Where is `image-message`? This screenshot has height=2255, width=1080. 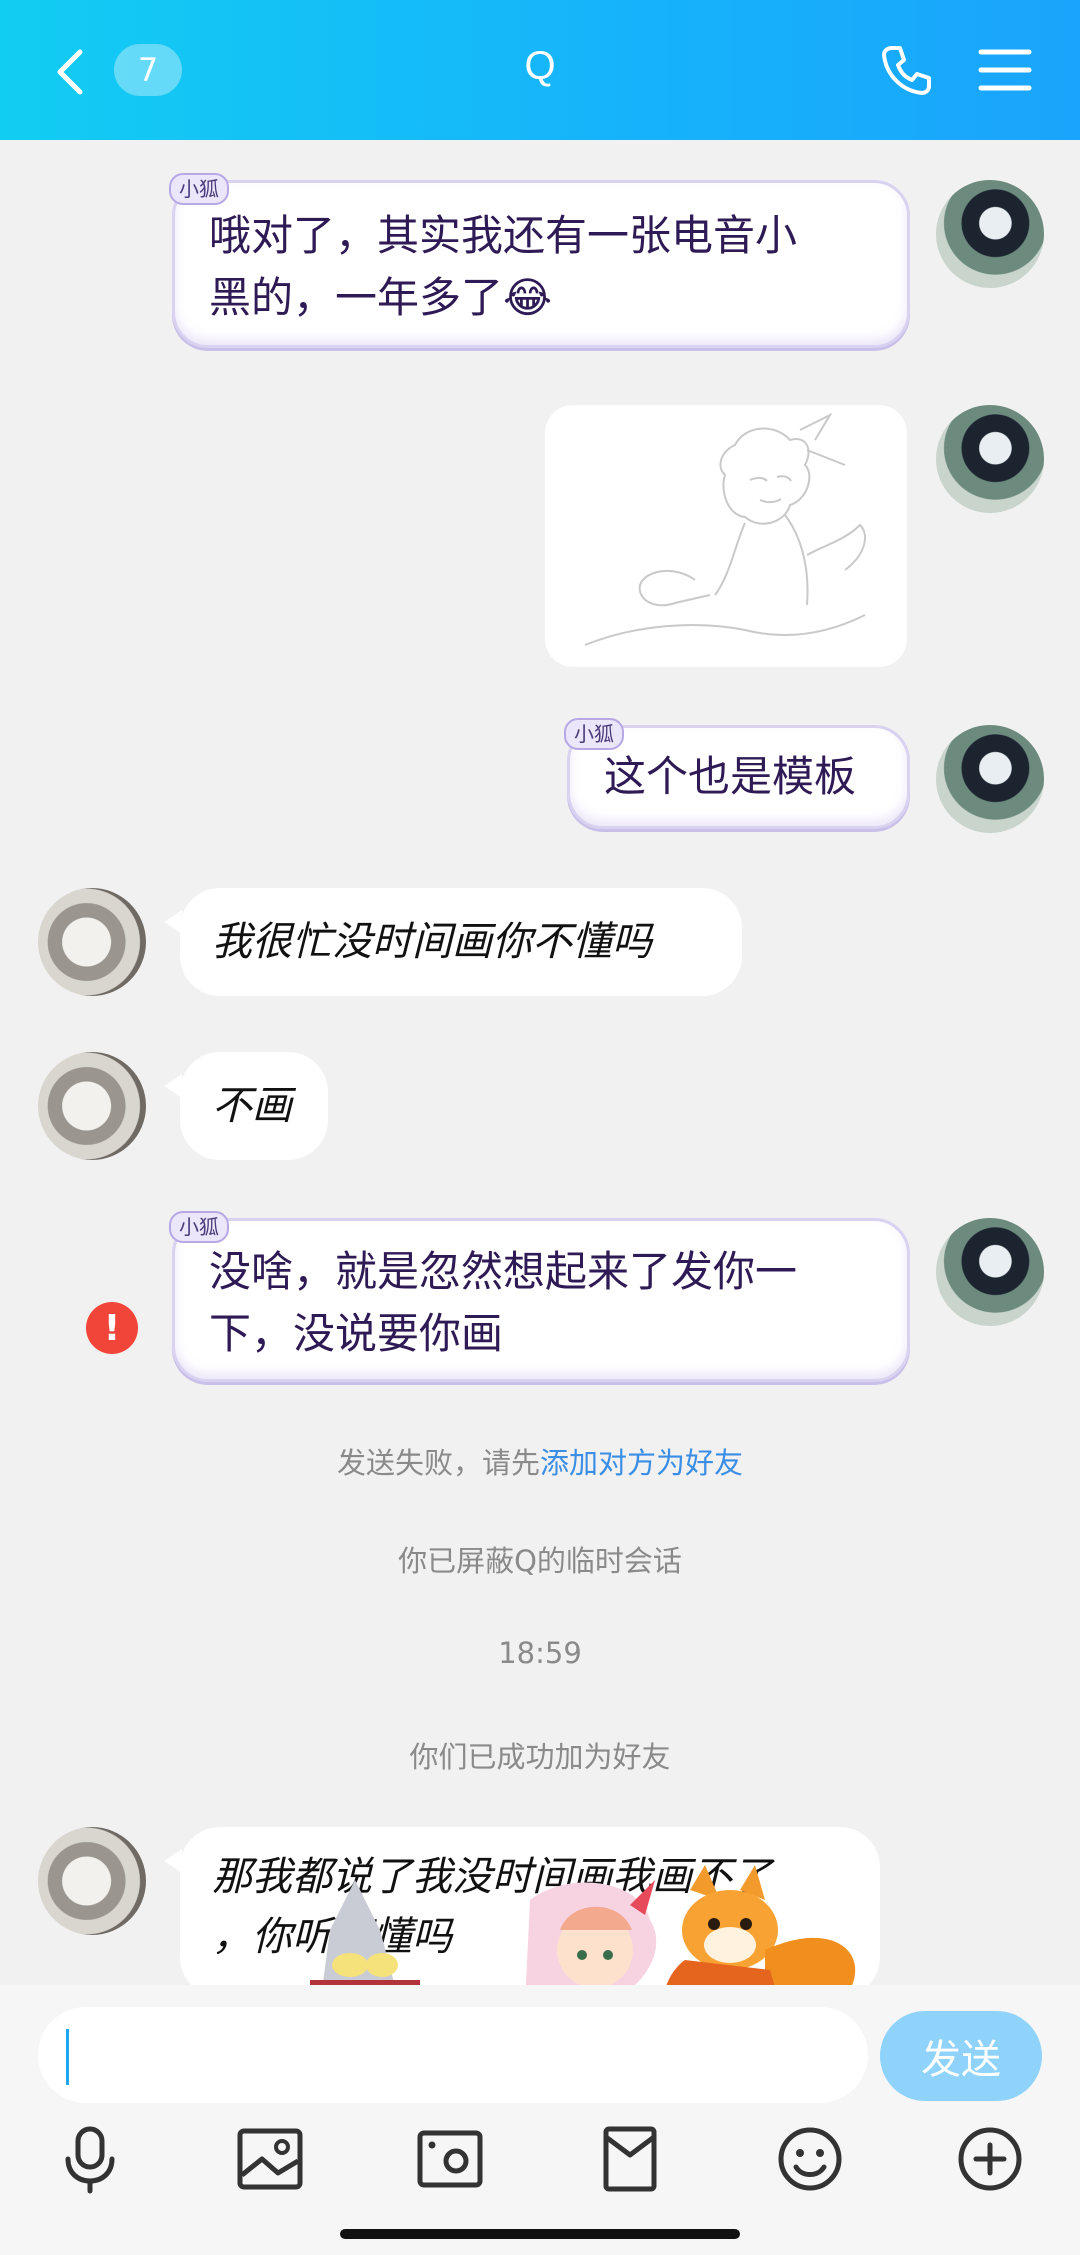
image-message is located at coordinates (726, 536).